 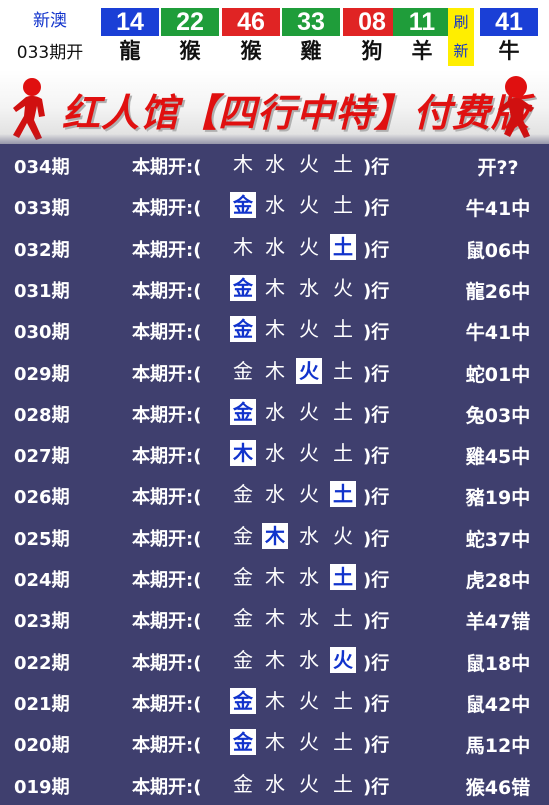 What do you see at coordinates (42, 250) in the screenshot?
I see `row-period: 032期` at bounding box center [42, 250].